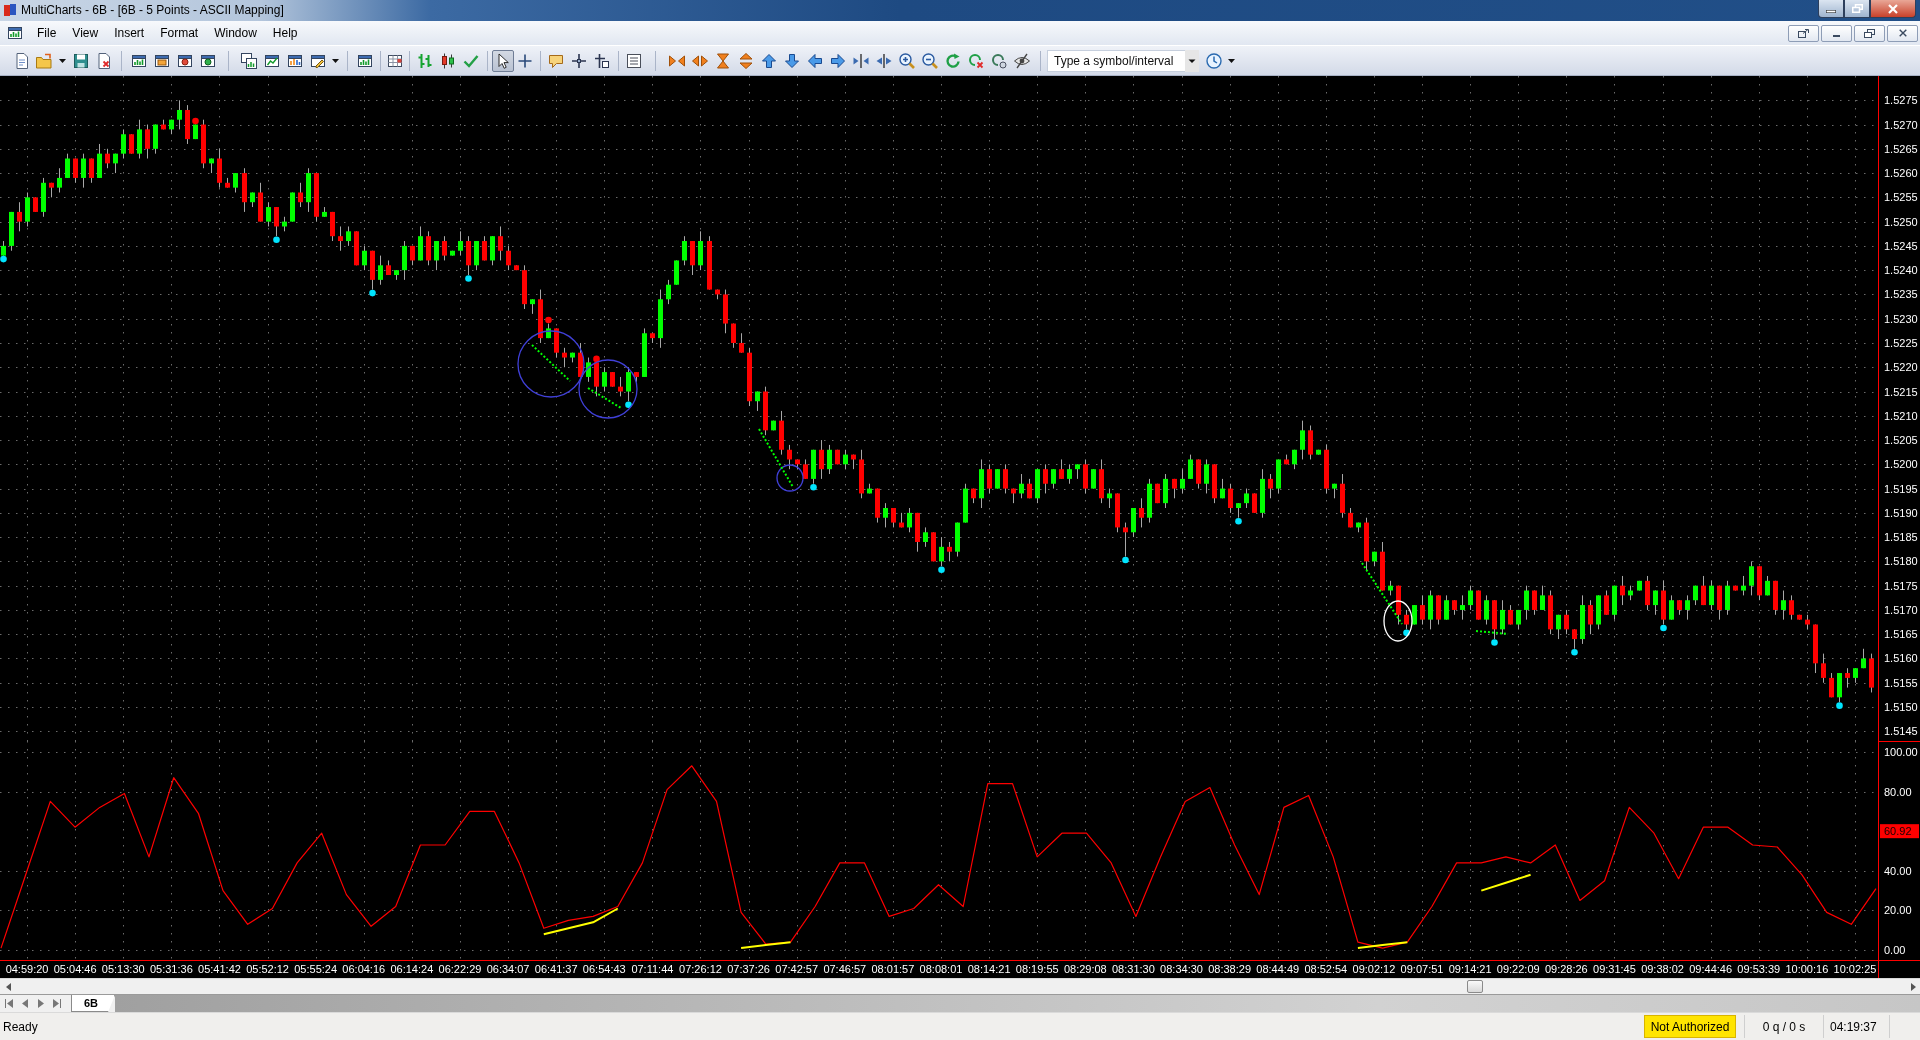  Describe the element at coordinates (1895, 950) in the screenshot. I see `axis-label: 0.00` at that location.